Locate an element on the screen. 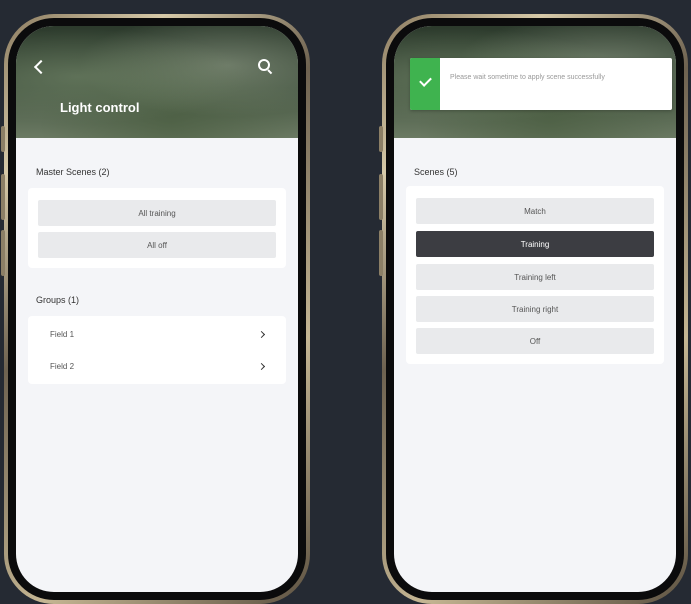 The height and width of the screenshot is (604, 691). scene-button-match: Match is located at coordinates (535, 211).